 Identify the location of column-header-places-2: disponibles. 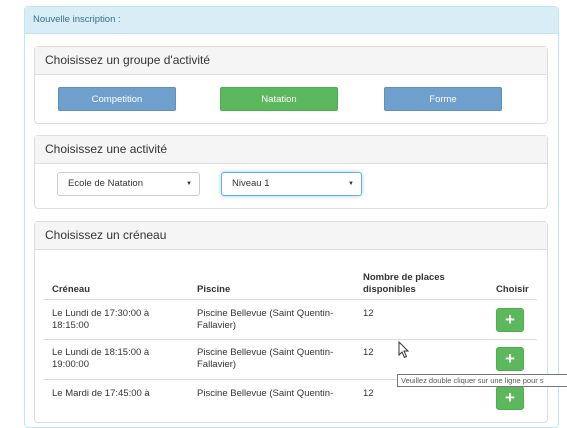
(389, 289).